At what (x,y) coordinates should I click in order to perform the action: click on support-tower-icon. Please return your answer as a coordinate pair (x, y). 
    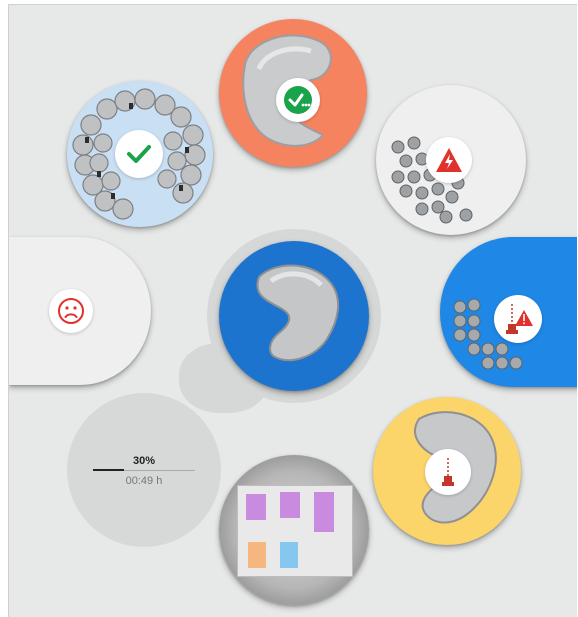
    Looking at the image, I should click on (448, 472).